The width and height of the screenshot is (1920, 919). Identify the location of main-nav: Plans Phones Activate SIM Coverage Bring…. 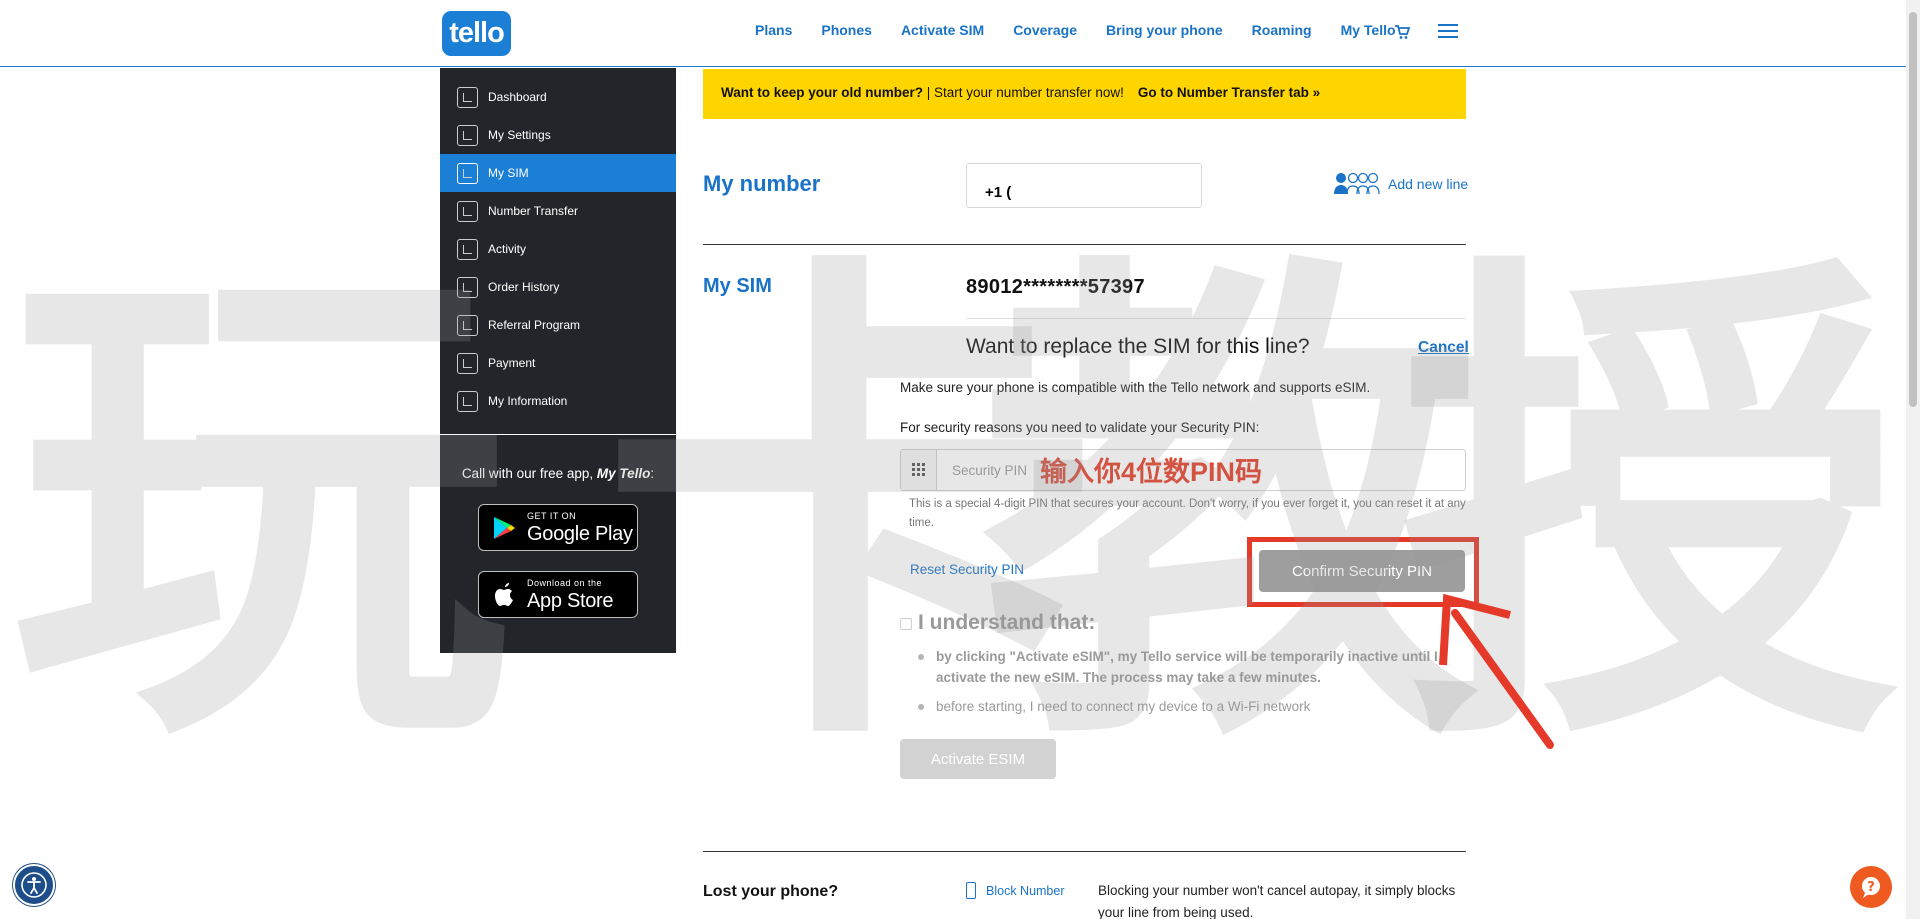
(1075, 30).